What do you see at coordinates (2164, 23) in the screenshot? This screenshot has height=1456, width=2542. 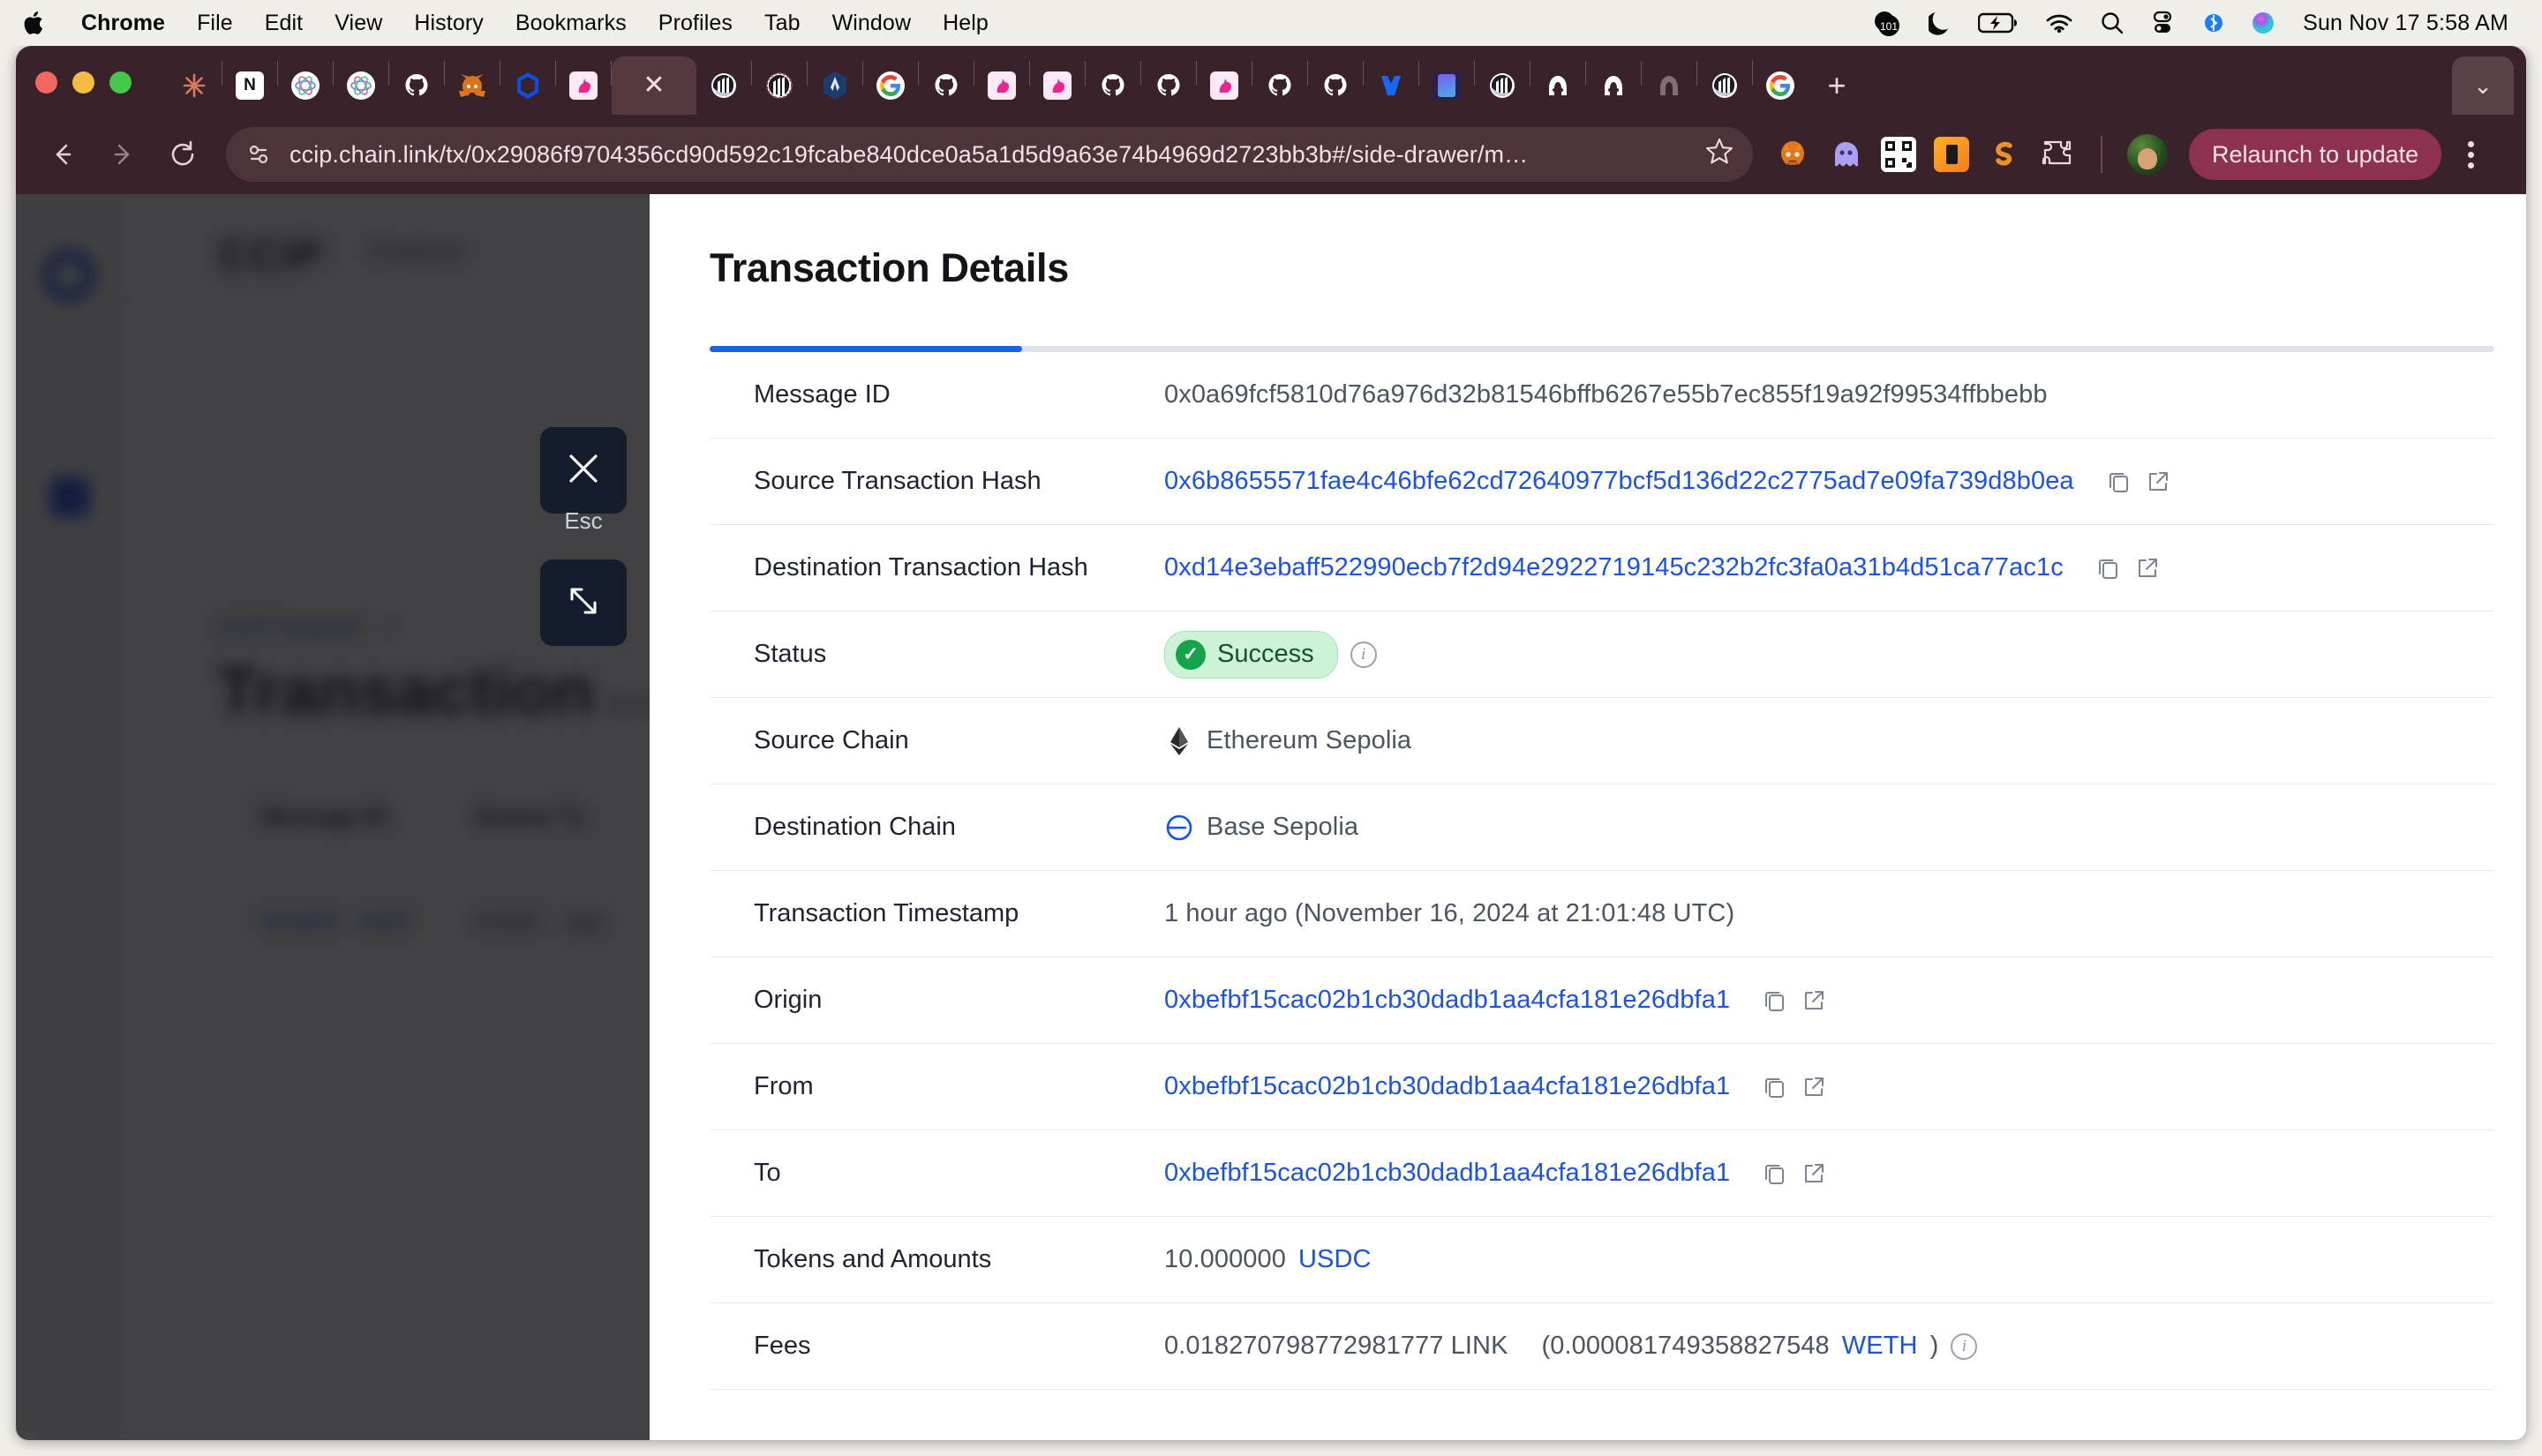 I see `control-center-icon` at bounding box center [2164, 23].